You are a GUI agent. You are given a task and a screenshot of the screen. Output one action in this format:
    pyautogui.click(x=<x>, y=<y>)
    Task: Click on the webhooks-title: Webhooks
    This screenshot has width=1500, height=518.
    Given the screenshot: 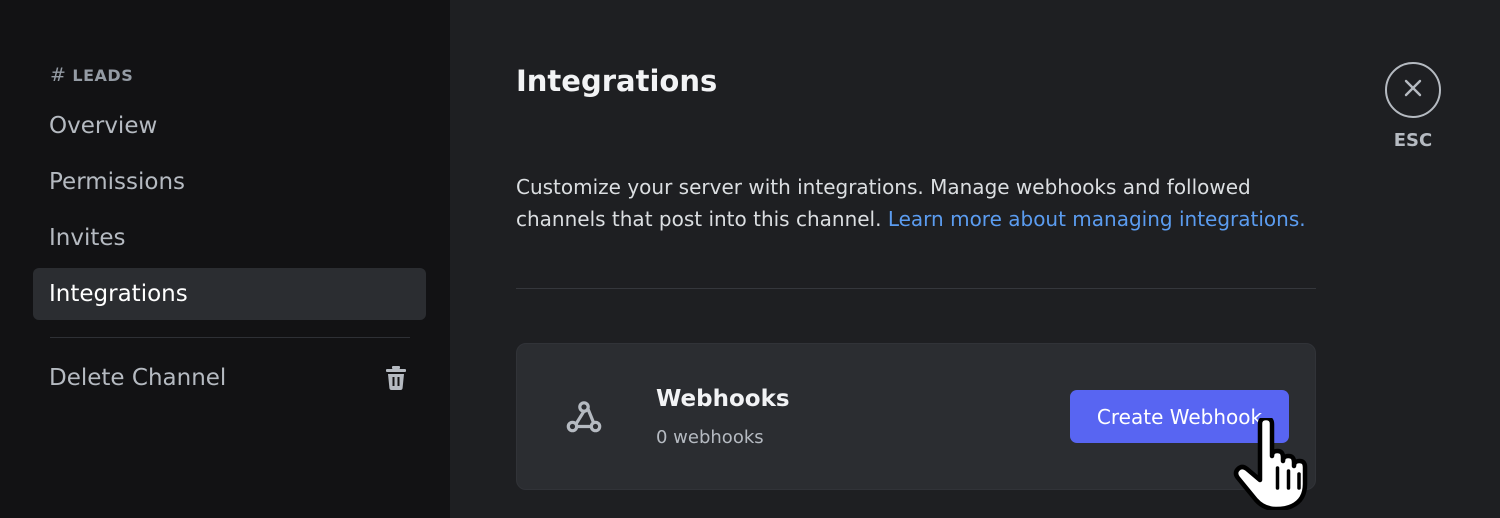 What is the action you would take?
    pyautogui.click(x=723, y=399)
    